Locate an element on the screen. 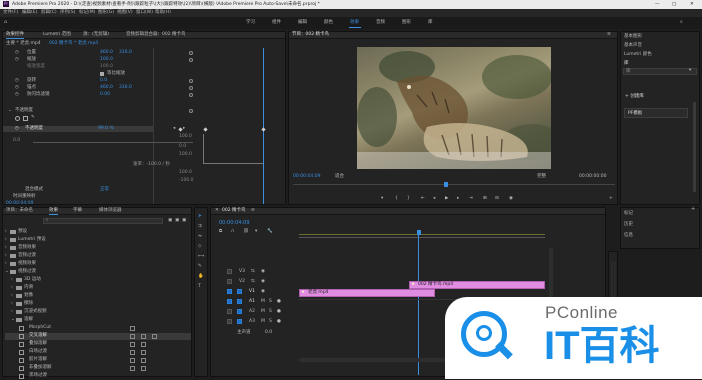 This screenshot has width=702, height=380. mark-in-icon: { is located at coordinates (396, 199).